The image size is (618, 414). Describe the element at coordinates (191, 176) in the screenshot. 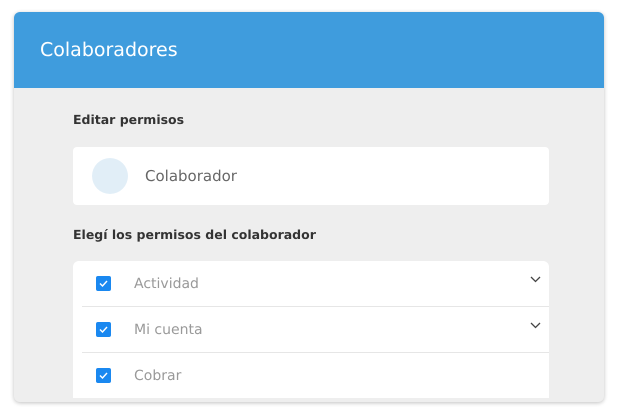

I see `collaborator-name: Colaborador` at that location.